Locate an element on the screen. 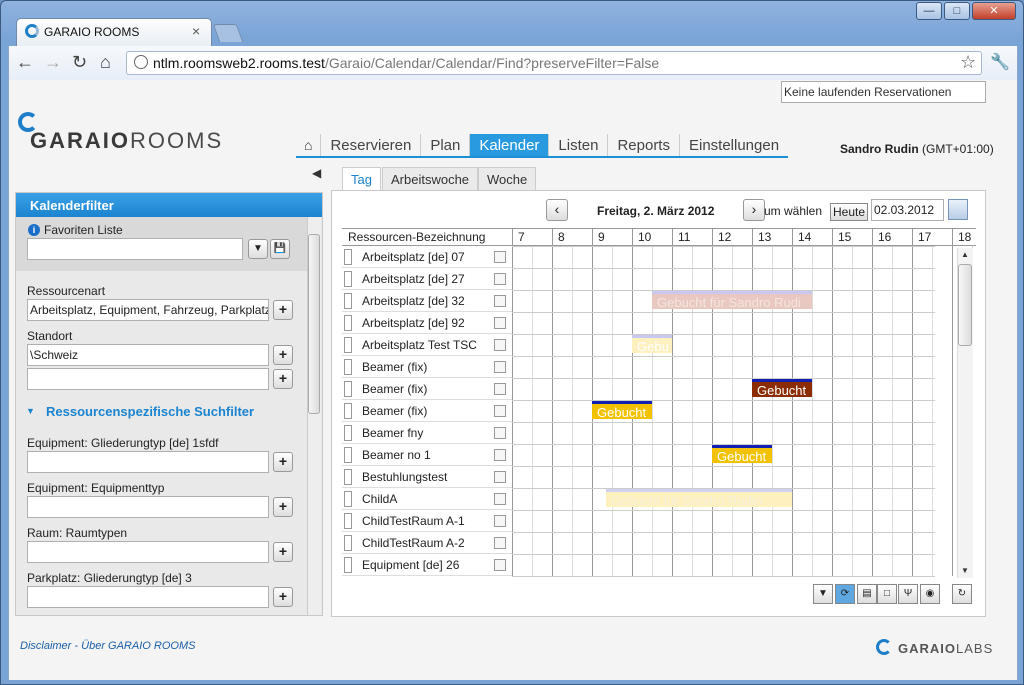  resource-row: Arbeitsplatz [de] 92 is located at coordinates (427, 323).